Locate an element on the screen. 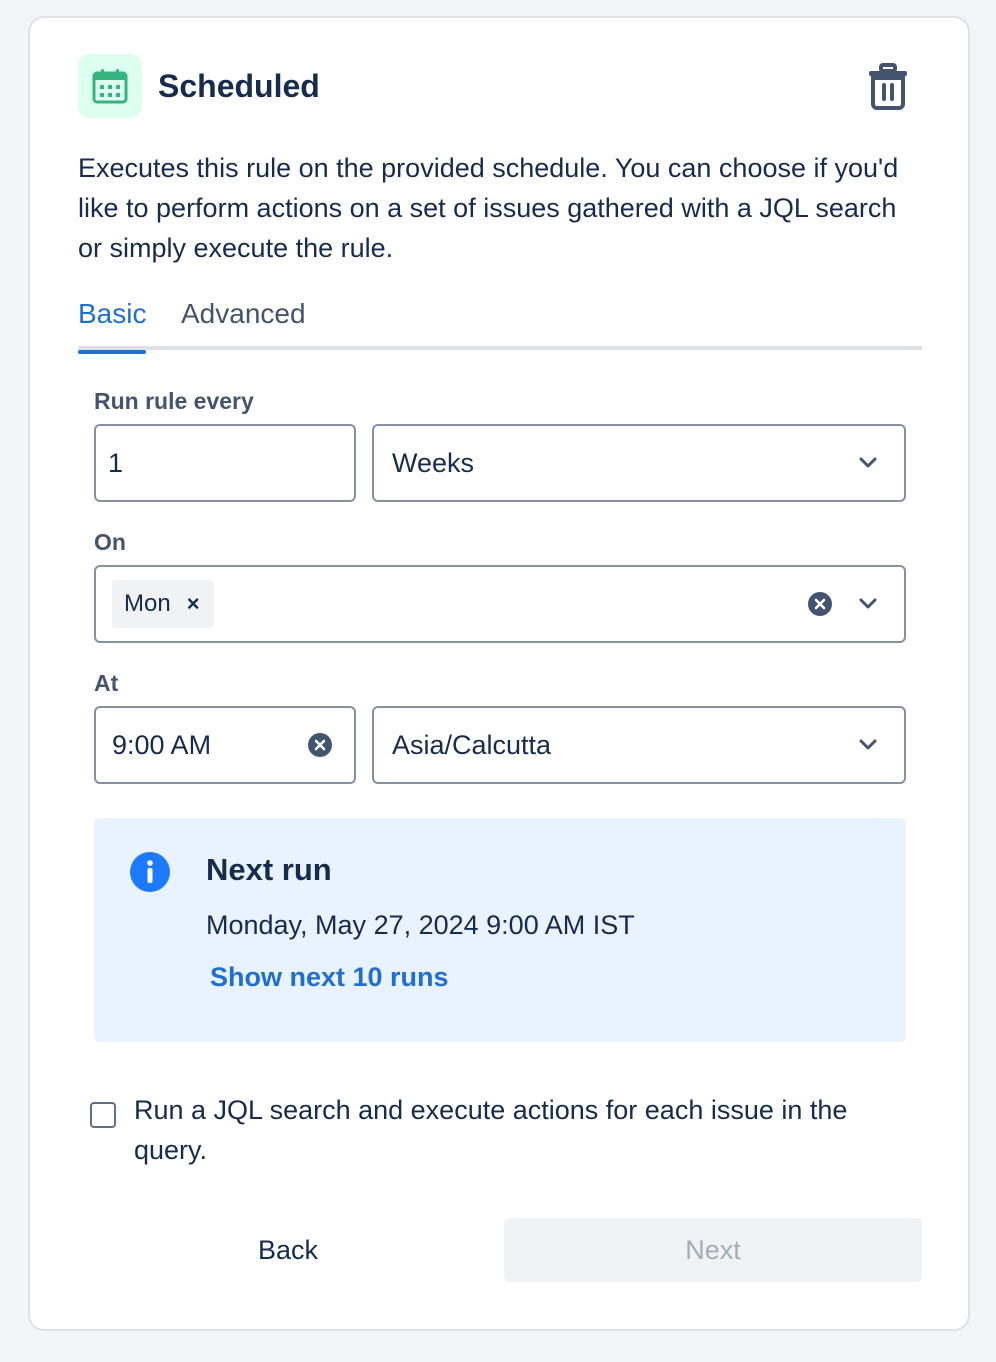 The height and width of the screenshot is (1362, 996). day-chip-mon: Mon × is located at coordinates (163, 604).